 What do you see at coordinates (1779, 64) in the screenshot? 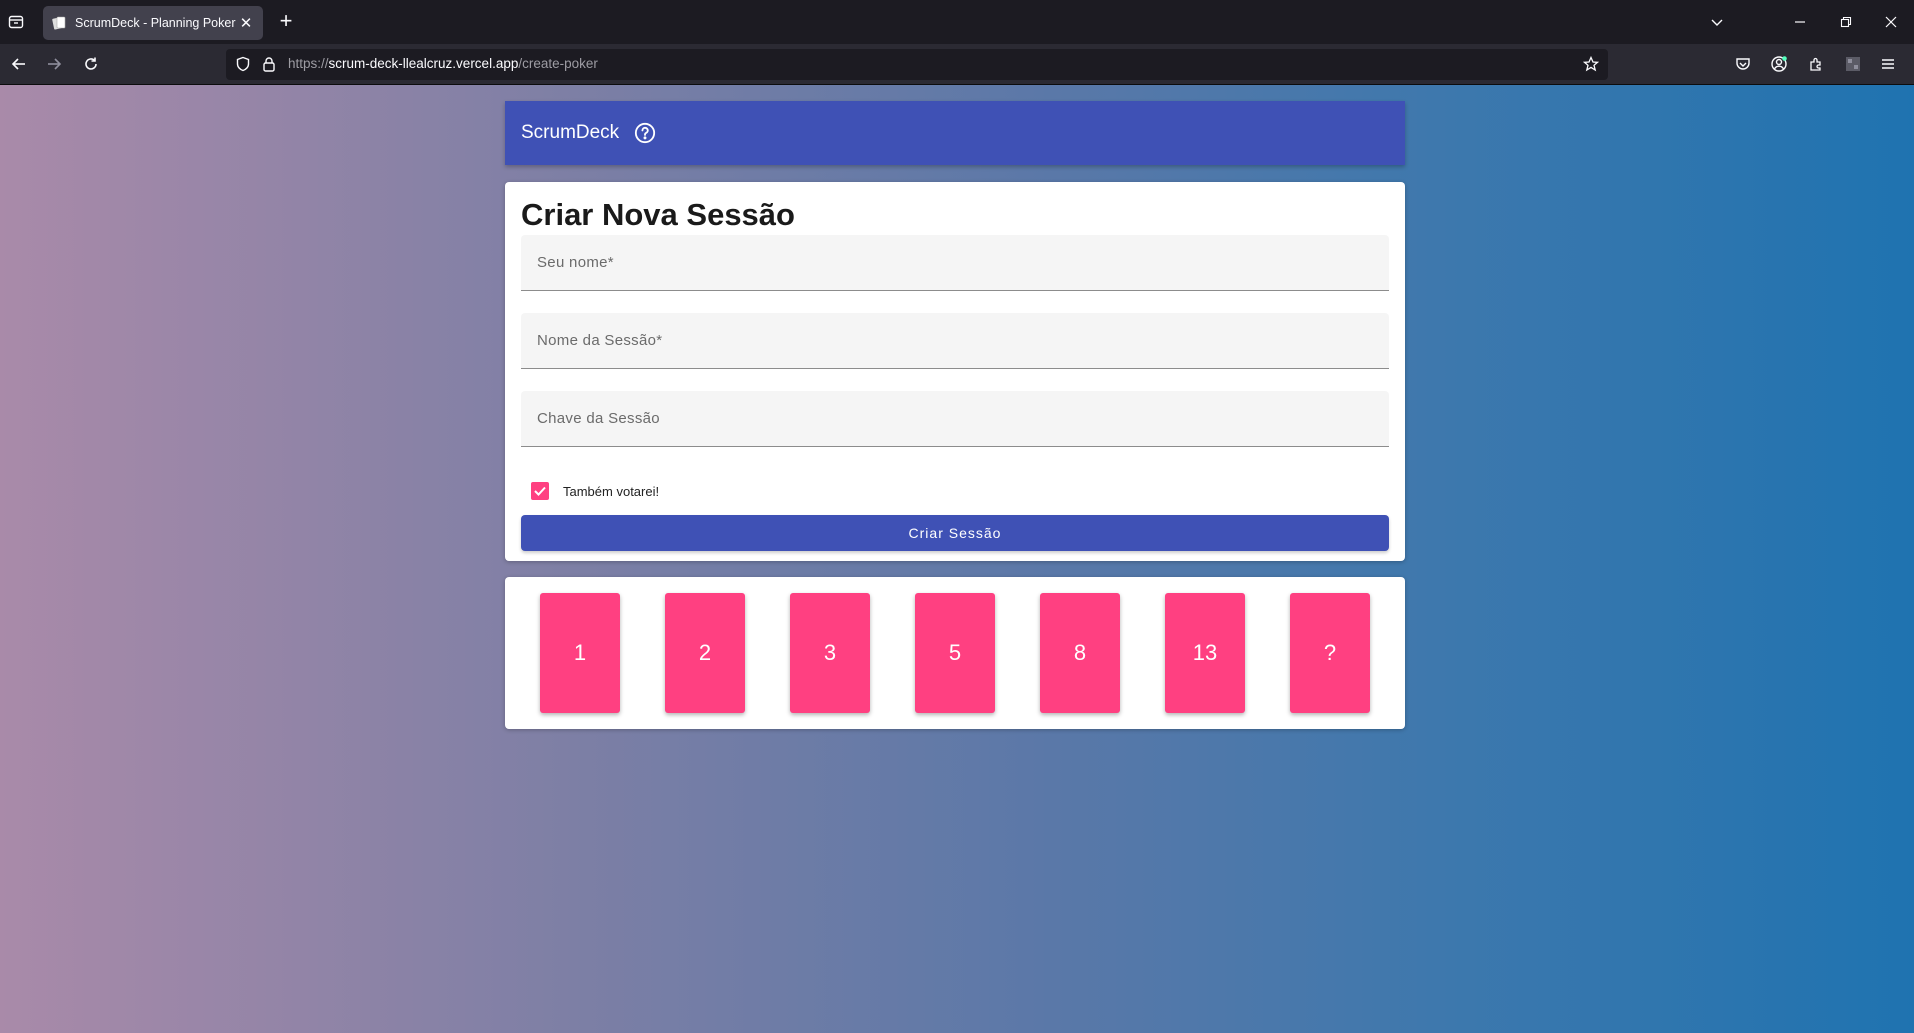
I see `account-icon` at bounding box center [1779, 64].